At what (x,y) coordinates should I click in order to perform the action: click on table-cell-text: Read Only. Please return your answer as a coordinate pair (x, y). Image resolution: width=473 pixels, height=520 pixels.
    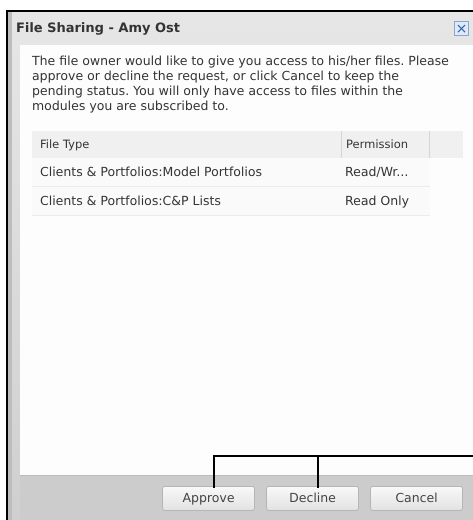
    Looking at the image, I should click on (377, 201).